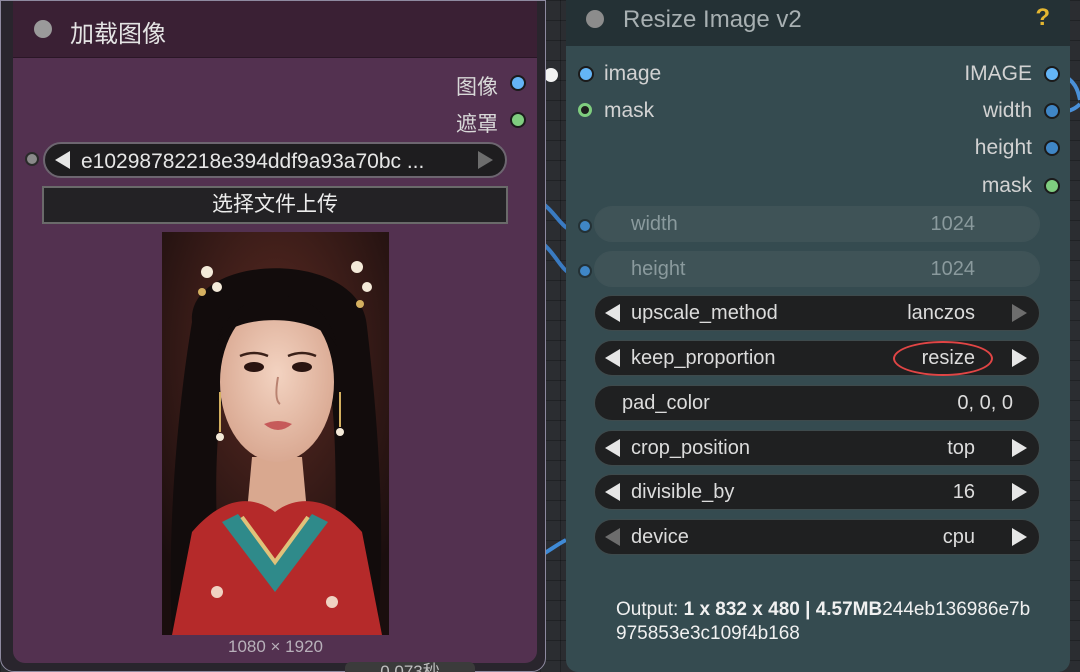 The width and height of the screenshot is (1080, 672). What do you see at coordinates (585, 110) in the screenshot?
I see `input-slot-mask-dot` at bounding box center [585, 110].